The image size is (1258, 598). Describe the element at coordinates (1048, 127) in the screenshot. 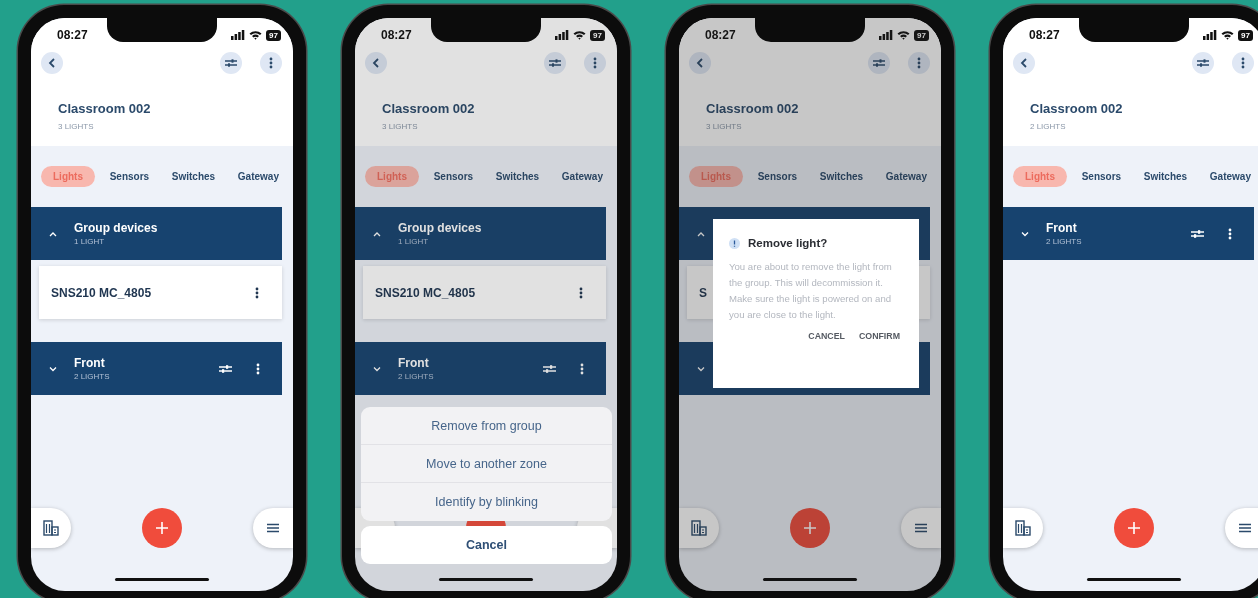

I see `room-light-count: 2 LIGHTS` at that location.